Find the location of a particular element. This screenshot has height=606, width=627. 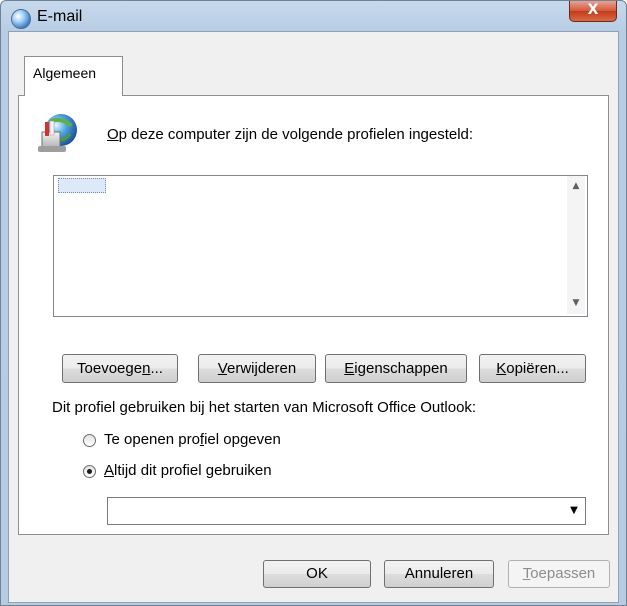

scroll-down-arrow-icon: ▼ is located at coordinates (576, 303).